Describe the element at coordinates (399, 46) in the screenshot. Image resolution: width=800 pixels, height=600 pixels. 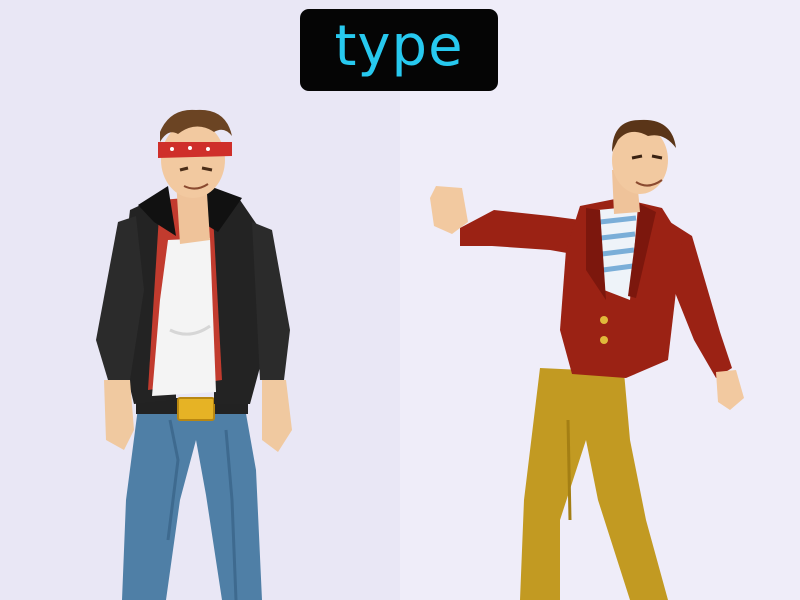
I see `word-label: type` at that location.